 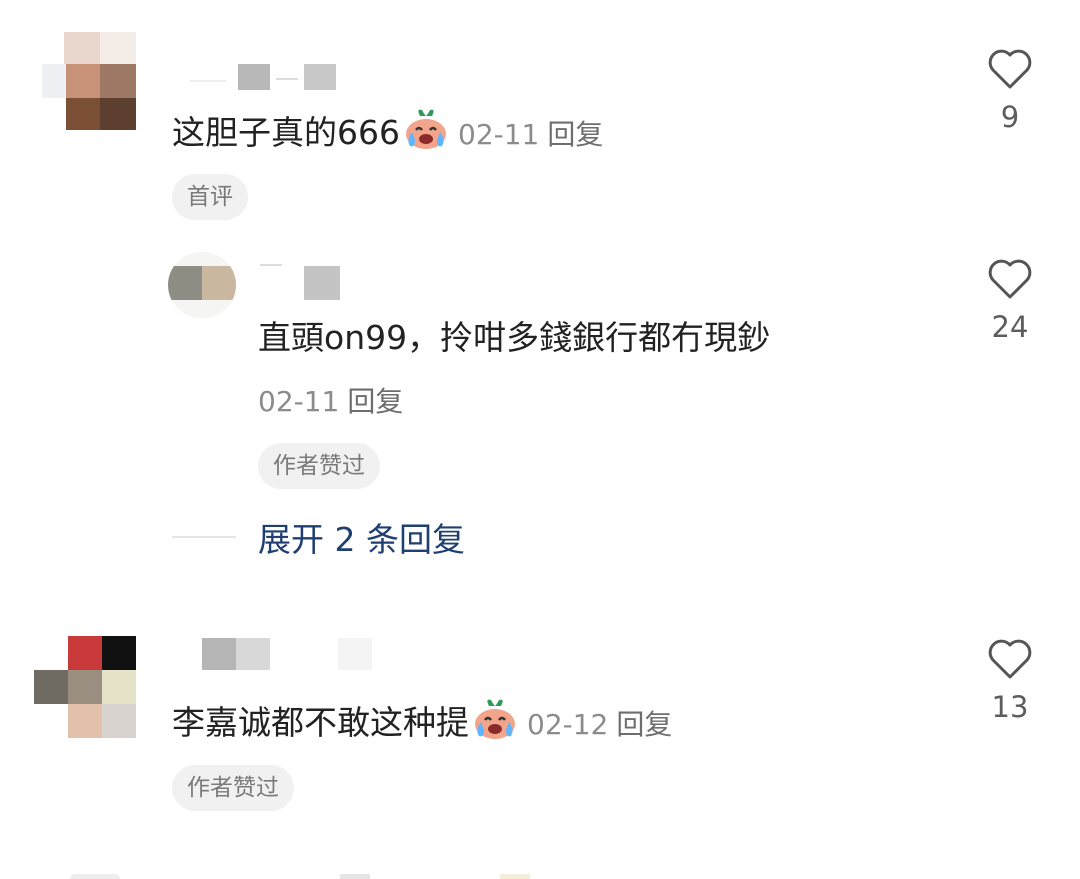 What do you see at coordinates (1010, 117) in the screenshot?
I see `like-count: 9` at bounding box center [1010, 117].